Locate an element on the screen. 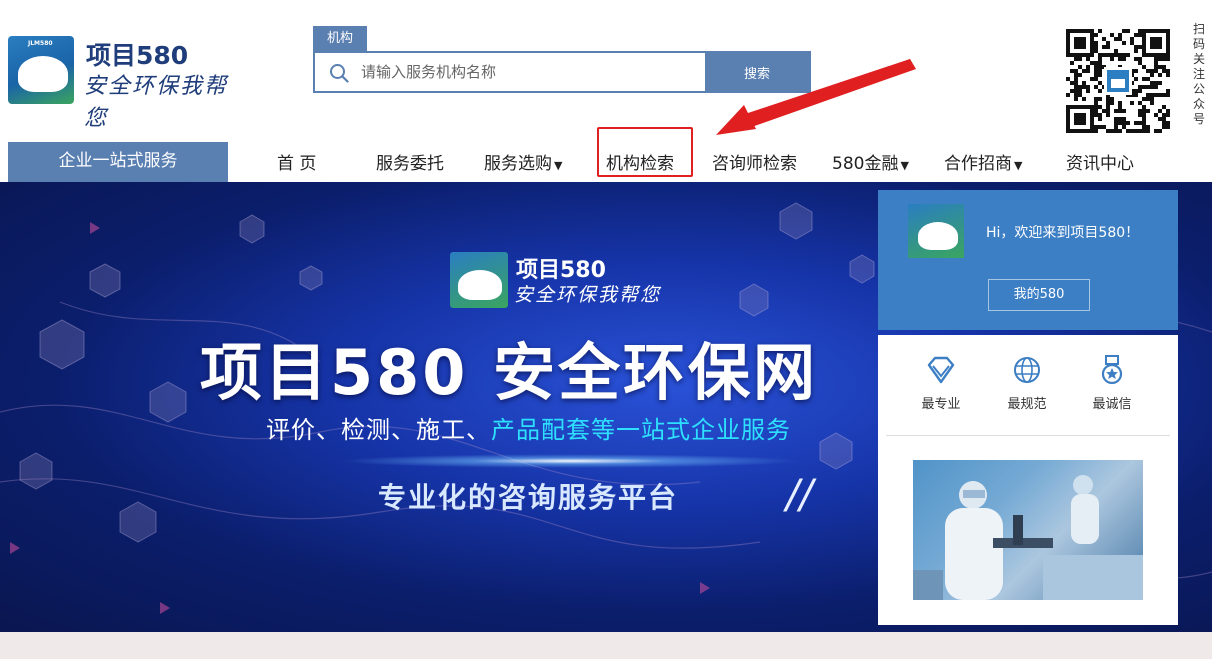 The image size is (1212, 659). nav-label: 咨询师检索 is located at coordinates (754, 164).